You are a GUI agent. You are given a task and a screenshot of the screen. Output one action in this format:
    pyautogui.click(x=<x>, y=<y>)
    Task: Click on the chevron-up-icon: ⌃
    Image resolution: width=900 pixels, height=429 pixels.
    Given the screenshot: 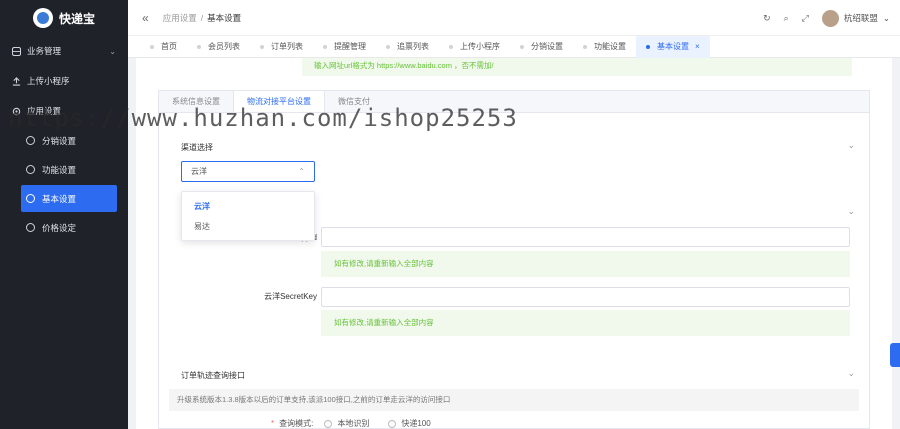 What is the action you would take?
    pyautogui.click(x=301, y=171)
    